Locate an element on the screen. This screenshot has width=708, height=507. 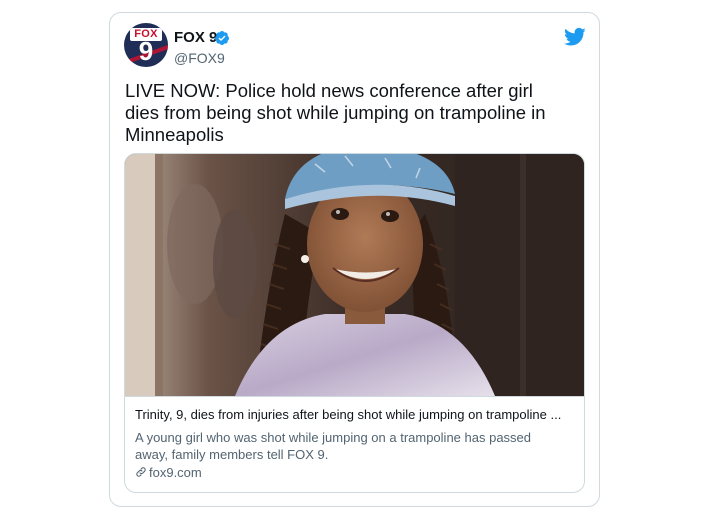
card-divider is located at coordinates (354, 396).